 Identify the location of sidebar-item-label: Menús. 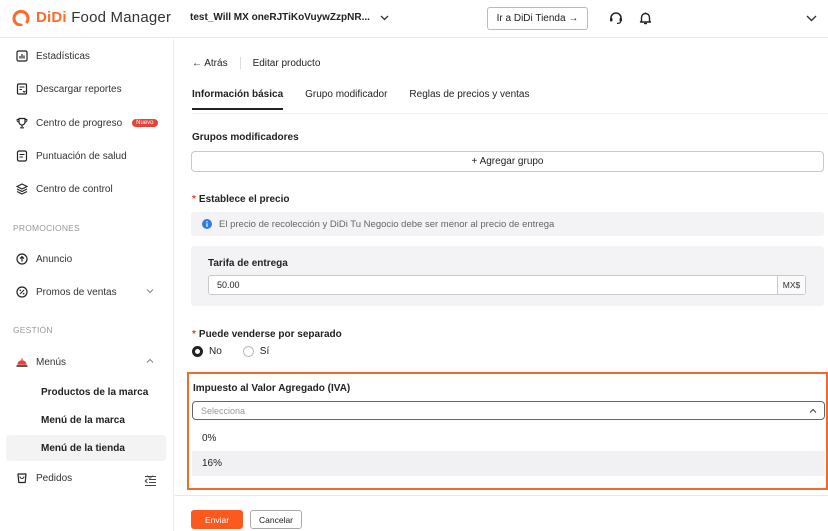
(51, 362).